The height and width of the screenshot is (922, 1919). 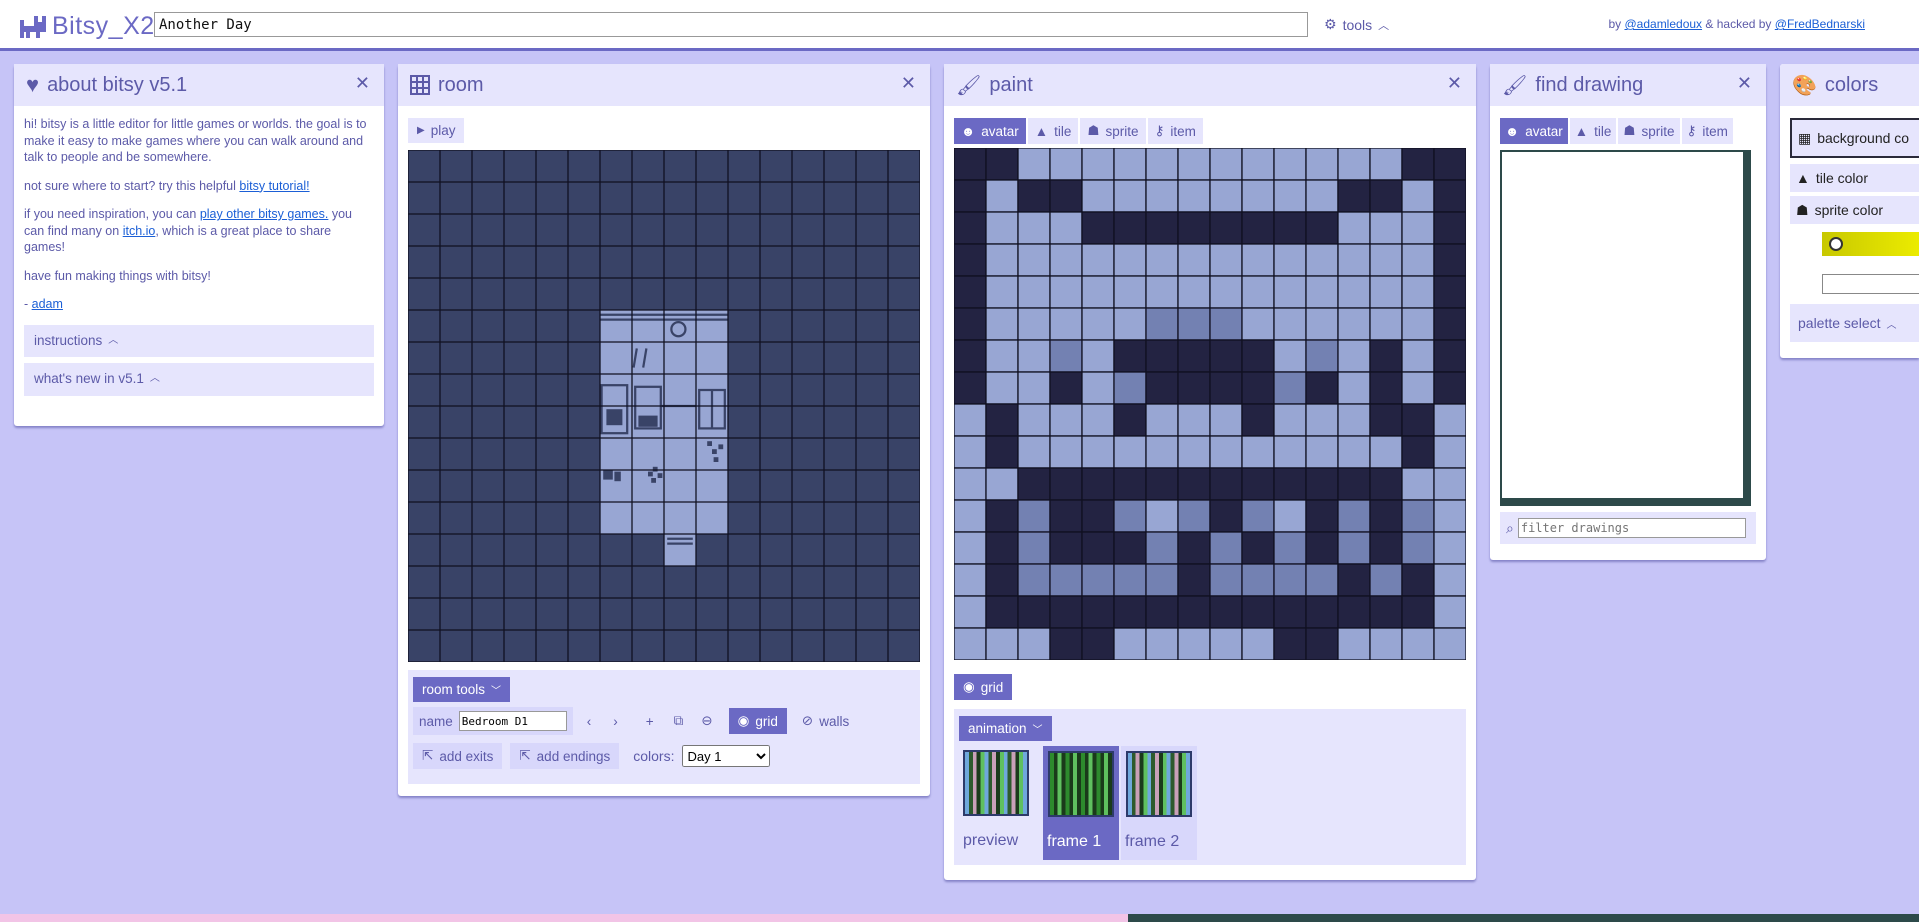 What do you see at coordinates (1175, 131) in the screenshot?
I see `tab-item: ⚷ item` at bounding box center [1175, 131].